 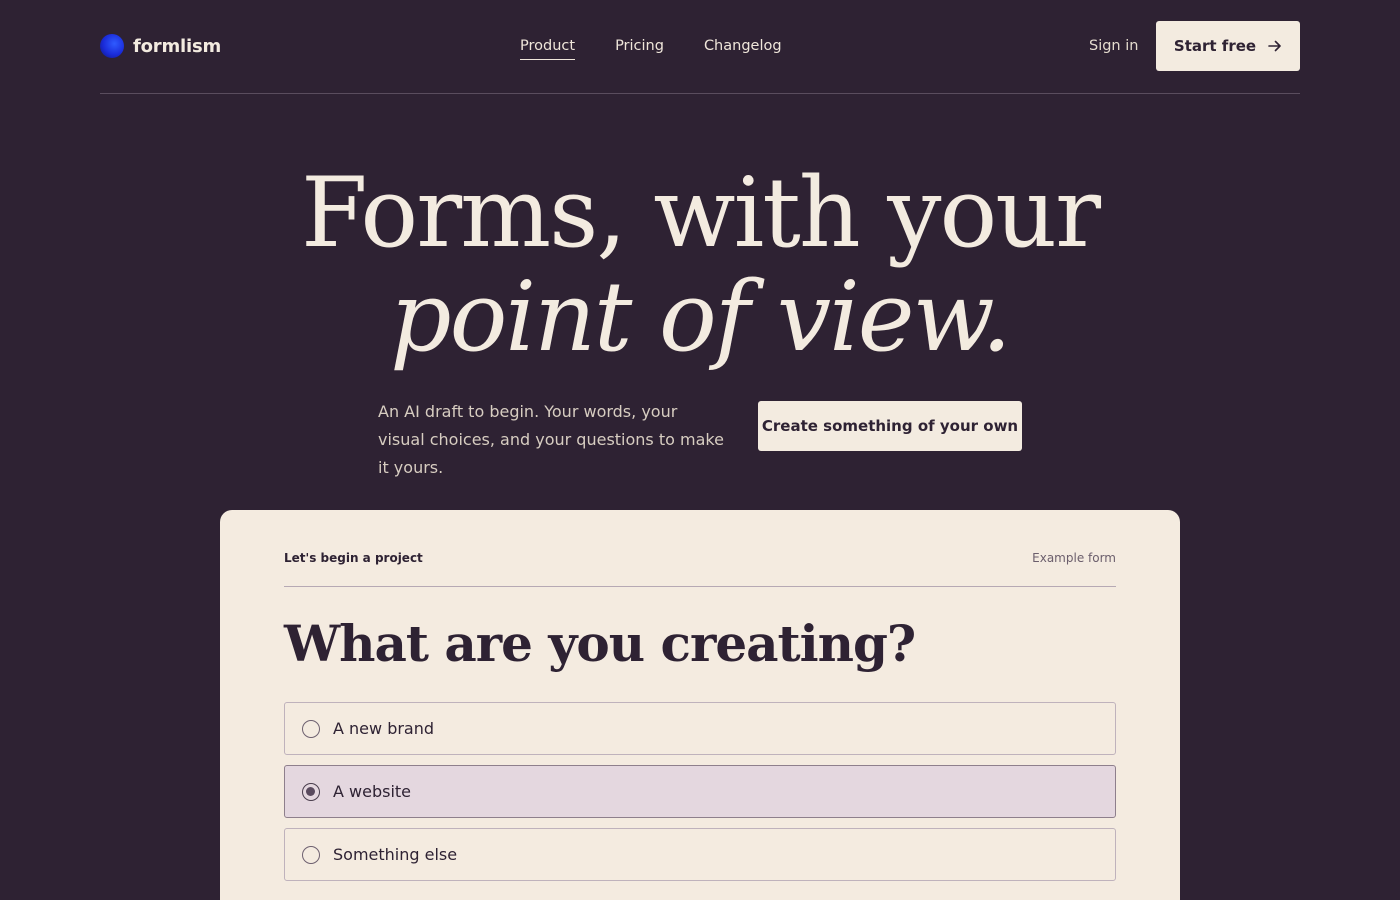 I want to click on nav-links: Product Pricing Changelog, so click(x=651, y=49).